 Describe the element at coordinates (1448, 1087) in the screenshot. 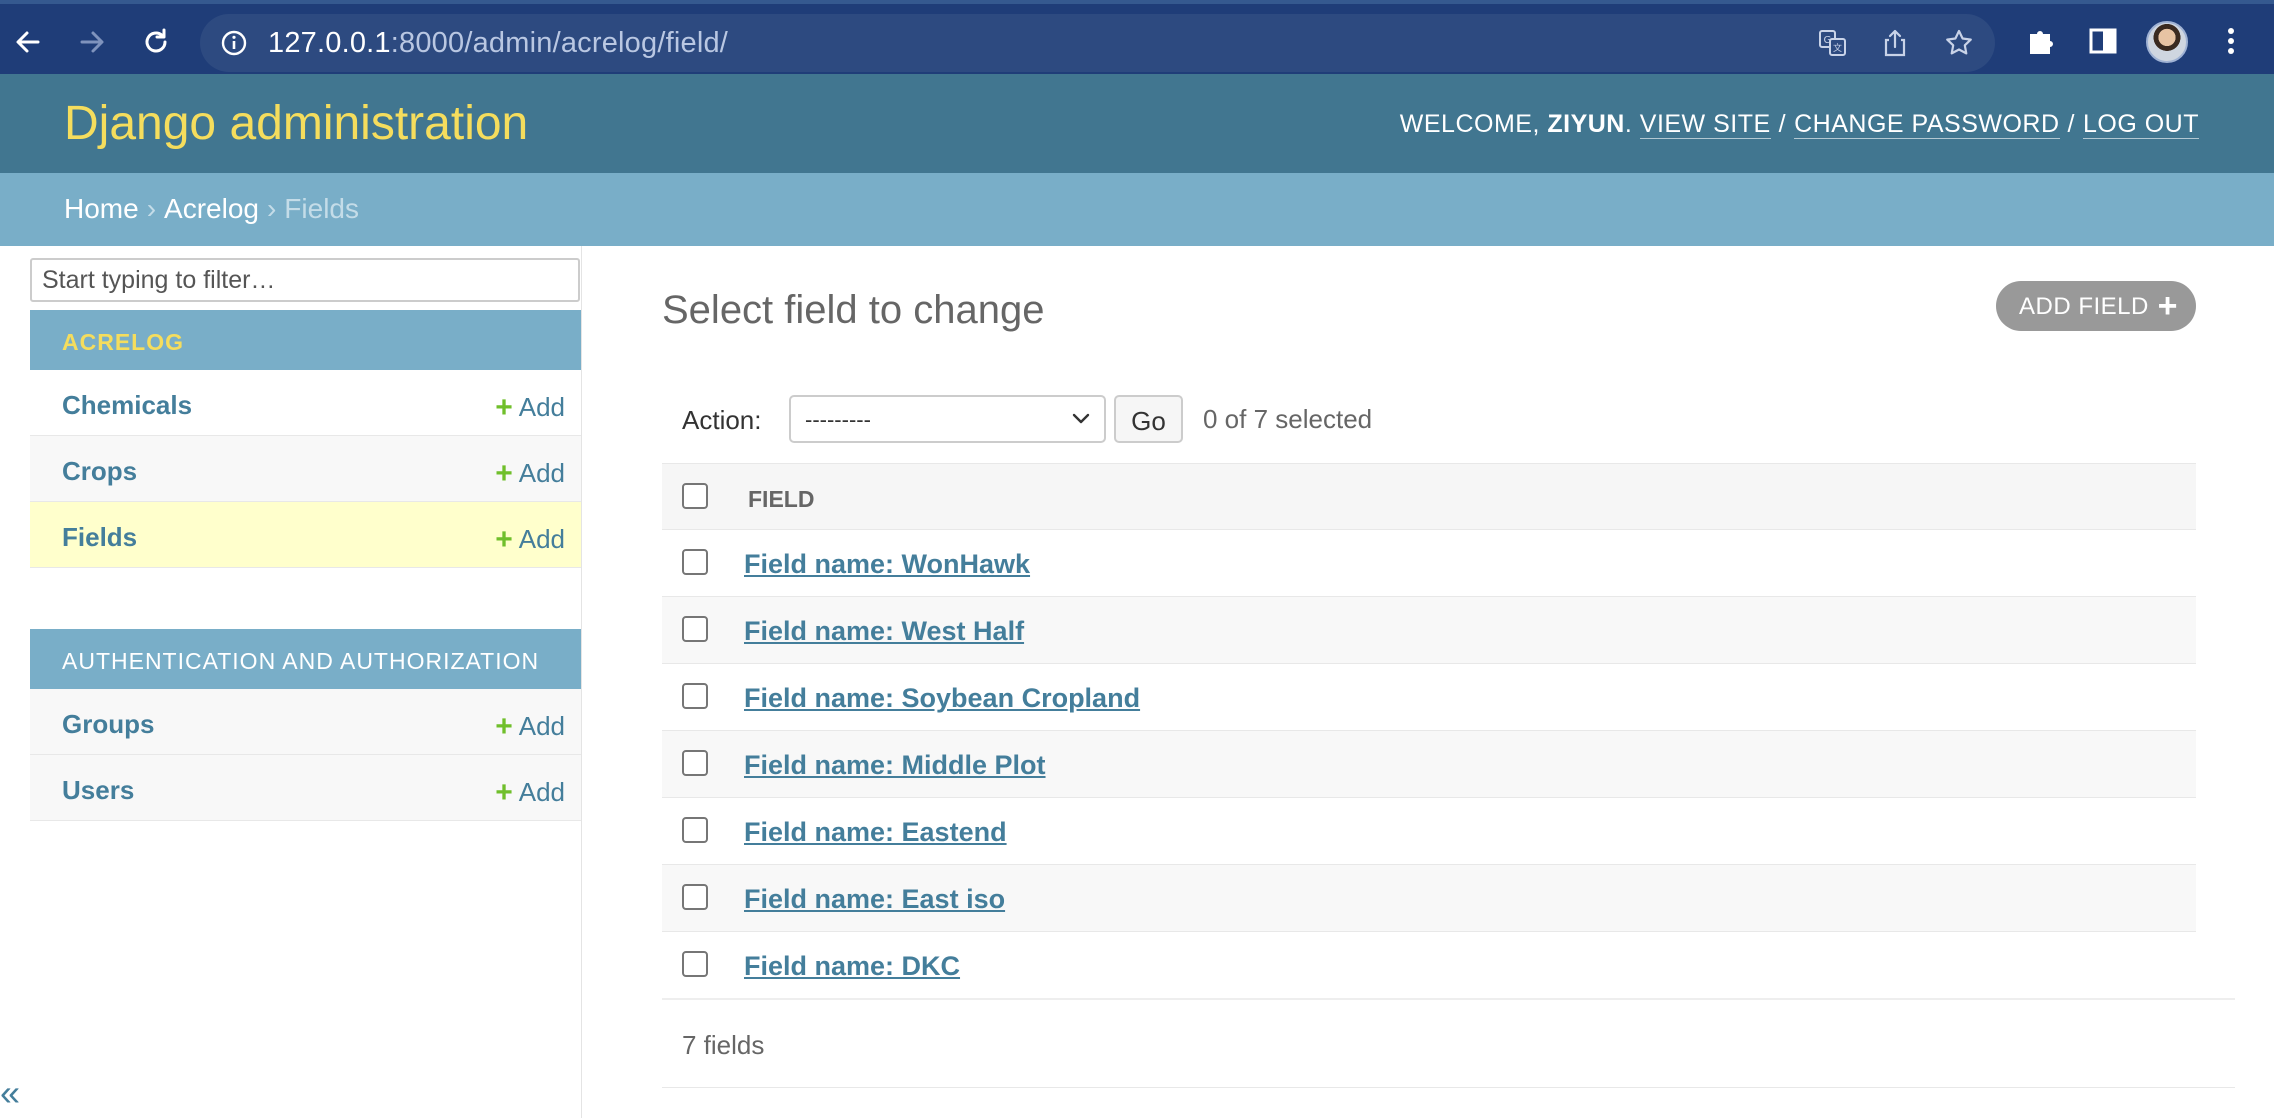

I see `paginator-divider` at that location.